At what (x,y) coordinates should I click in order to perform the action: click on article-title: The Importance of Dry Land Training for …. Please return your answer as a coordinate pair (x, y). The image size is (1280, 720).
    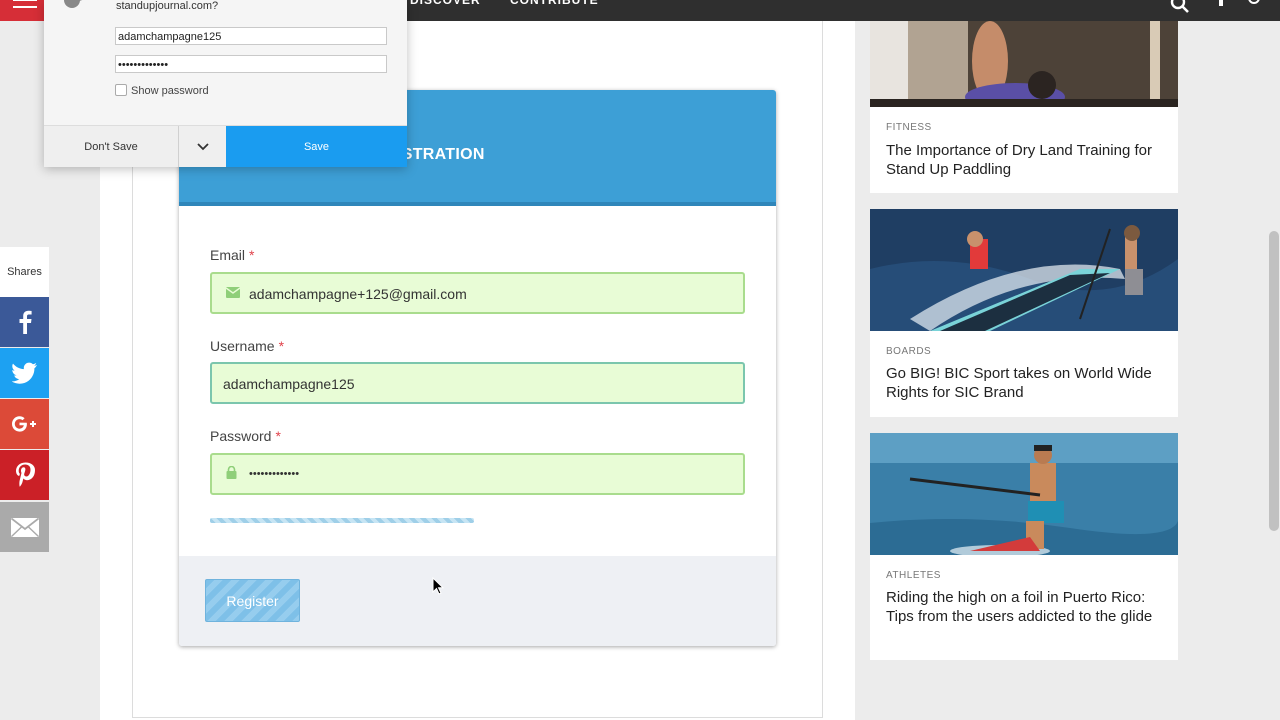
    Looking at the image, I should click on (1028, 160).